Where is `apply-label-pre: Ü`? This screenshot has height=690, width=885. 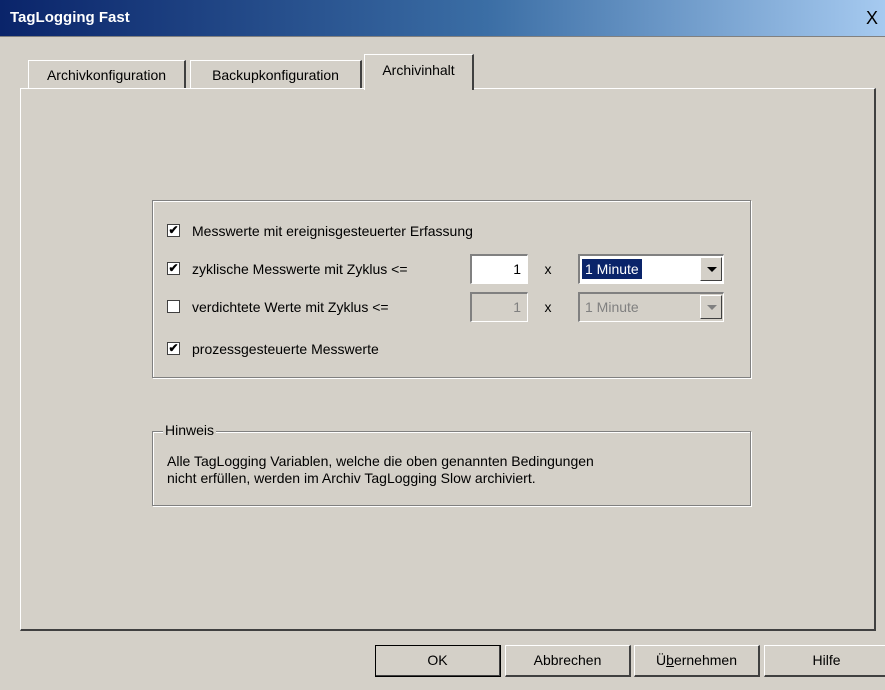
apply-label-pre: Ü is located at coordinates (661, 660).